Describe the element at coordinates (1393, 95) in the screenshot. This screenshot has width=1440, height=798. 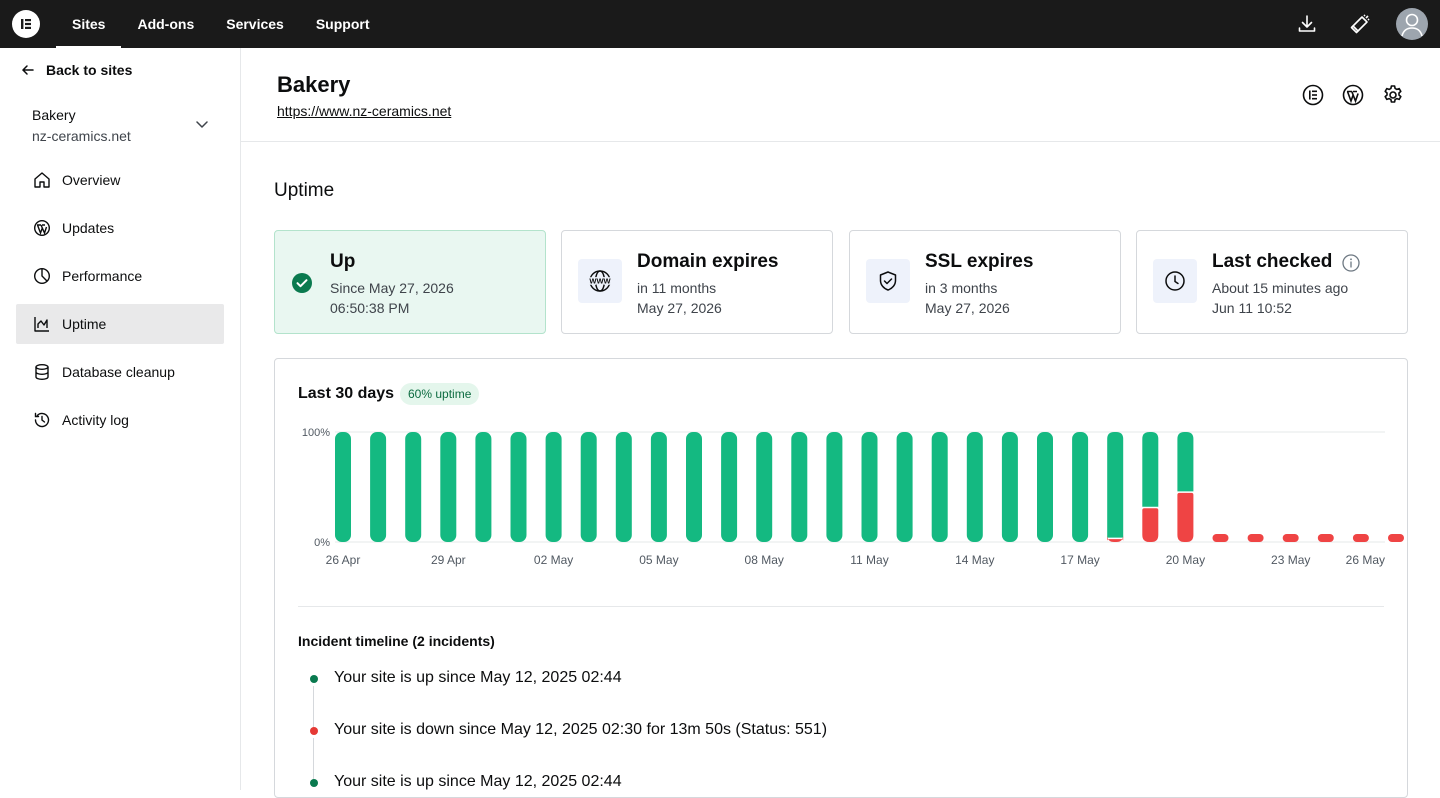
I see `gear-icon` at that location.